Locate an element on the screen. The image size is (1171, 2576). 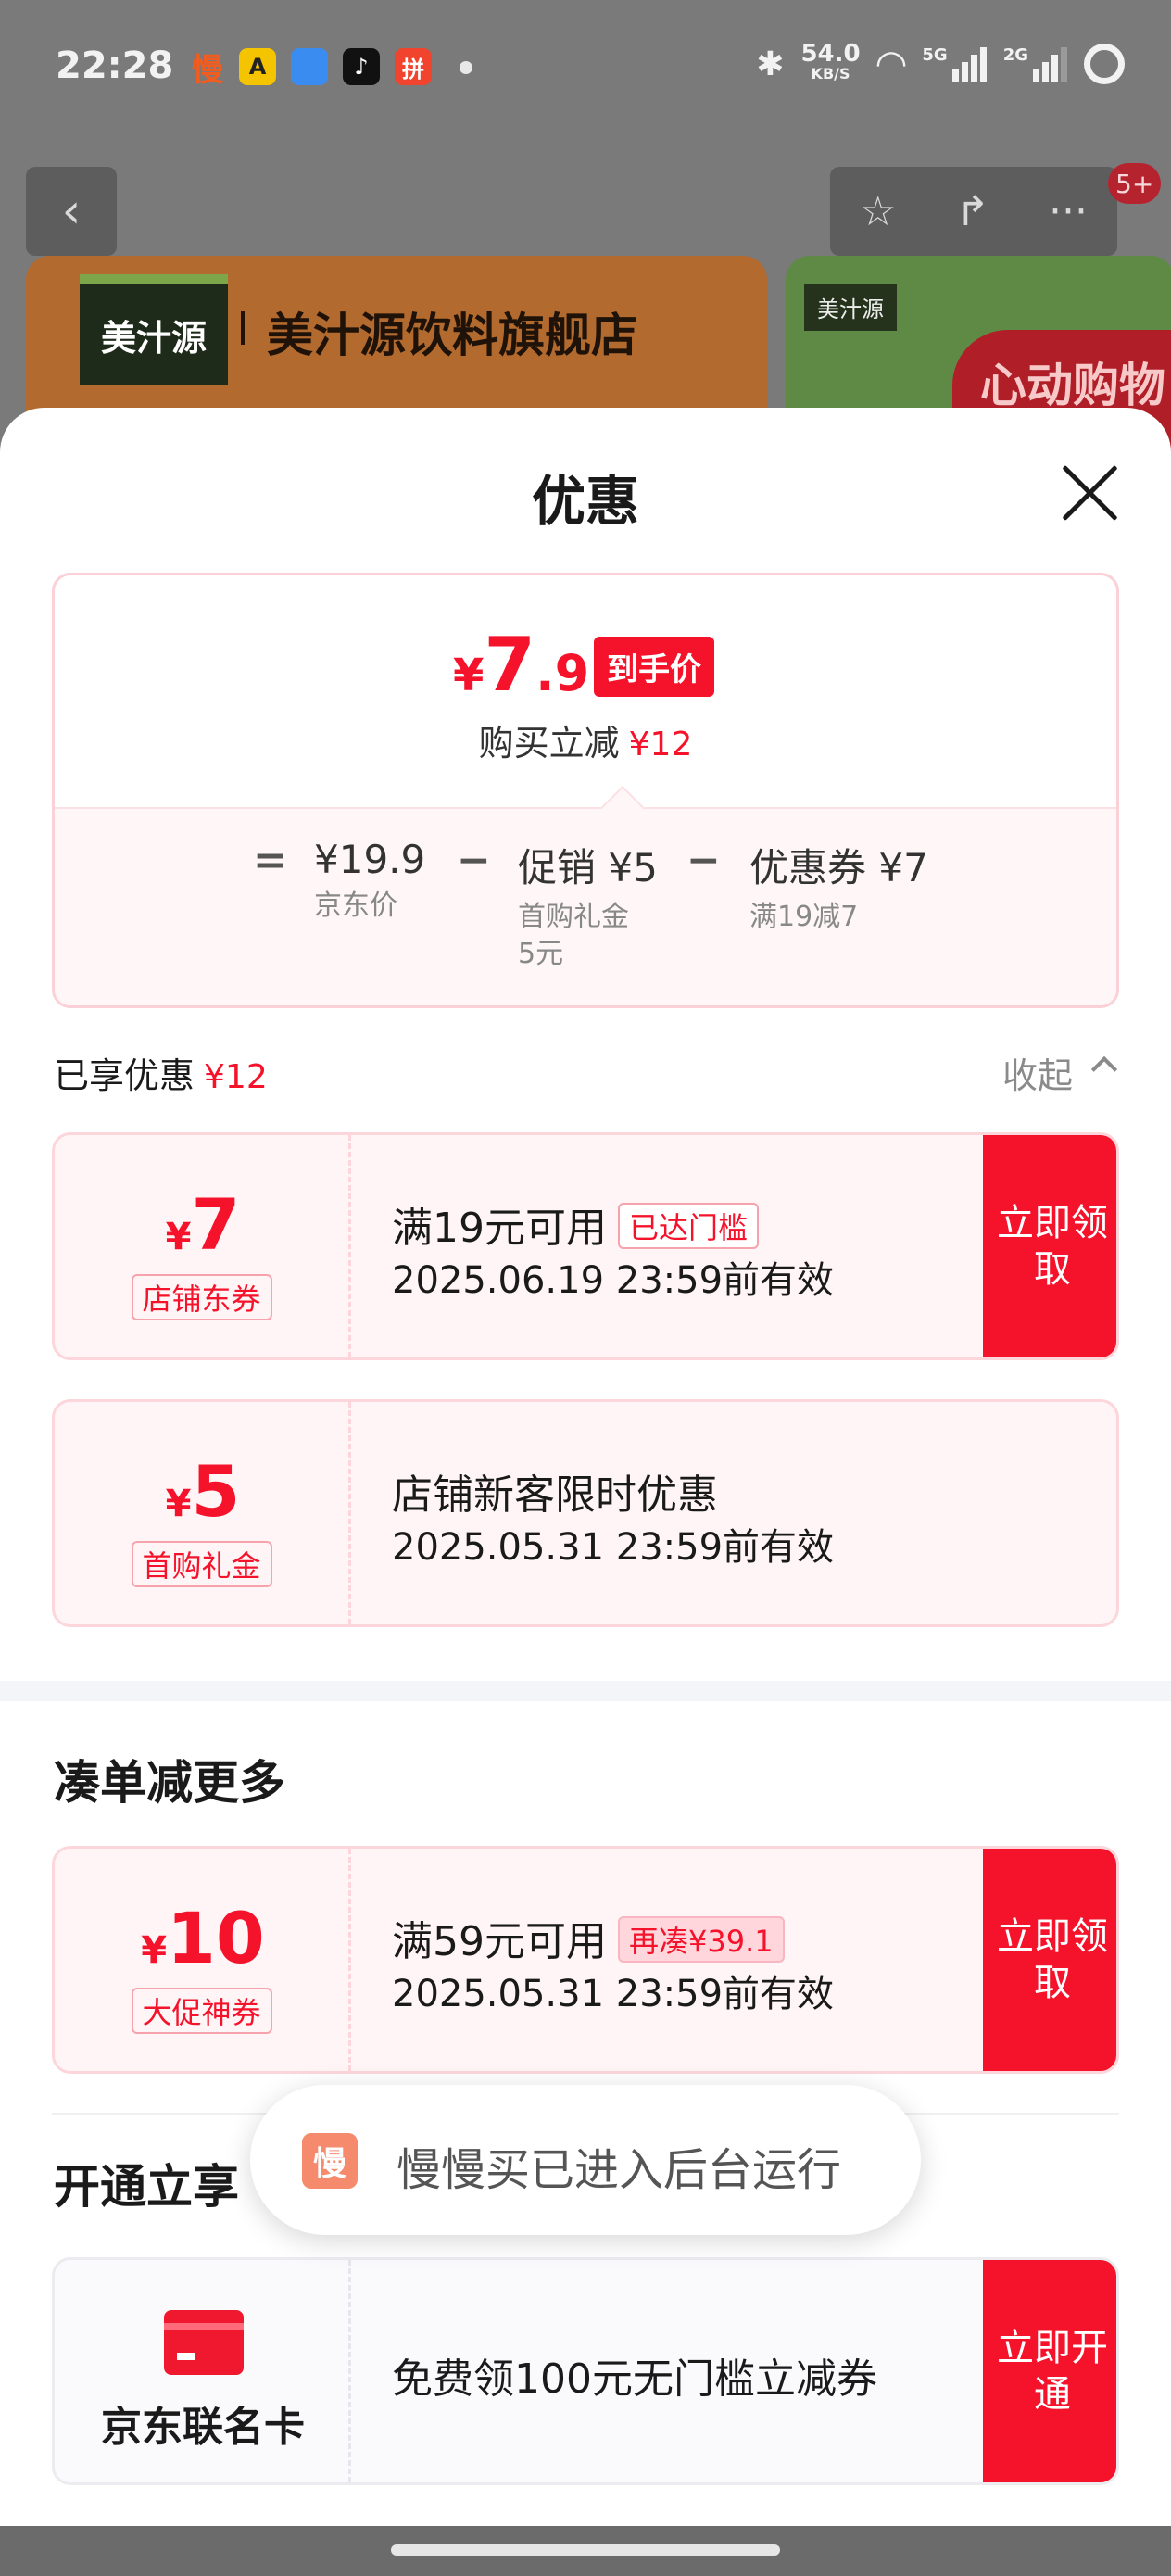
final-price-area: ¥7.9 到手价 购买立减 ¥12 is located at coordinates (585, 691).